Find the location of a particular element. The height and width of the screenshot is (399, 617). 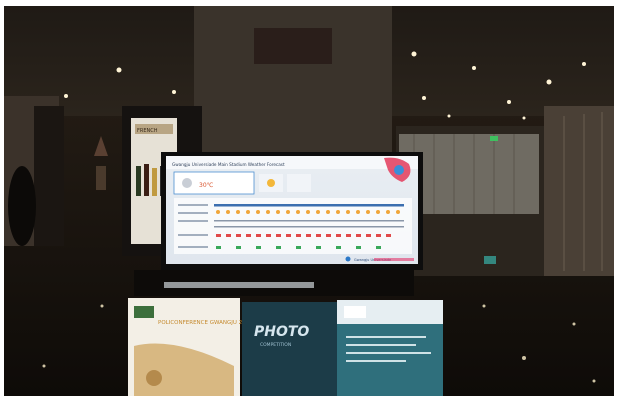

brochure-middle-title: PHOTO is located at coordinates (281, 332).